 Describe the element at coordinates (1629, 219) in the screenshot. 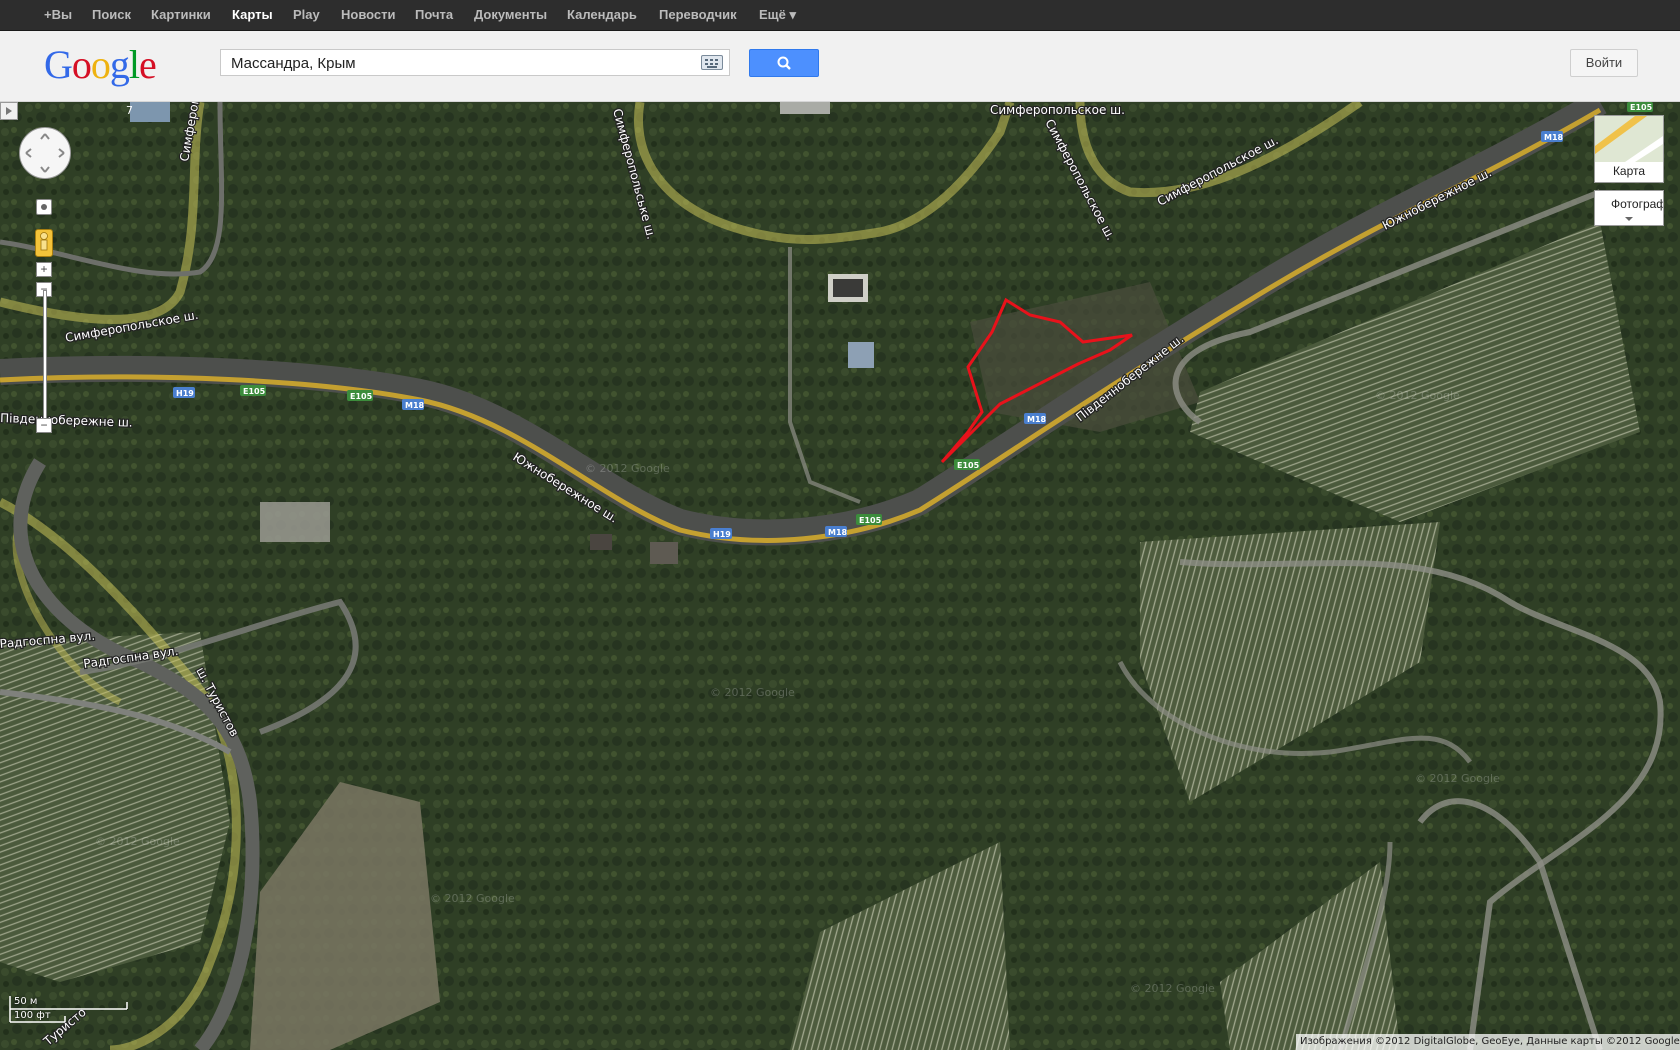

I see `chevron-down-icon` at that location.